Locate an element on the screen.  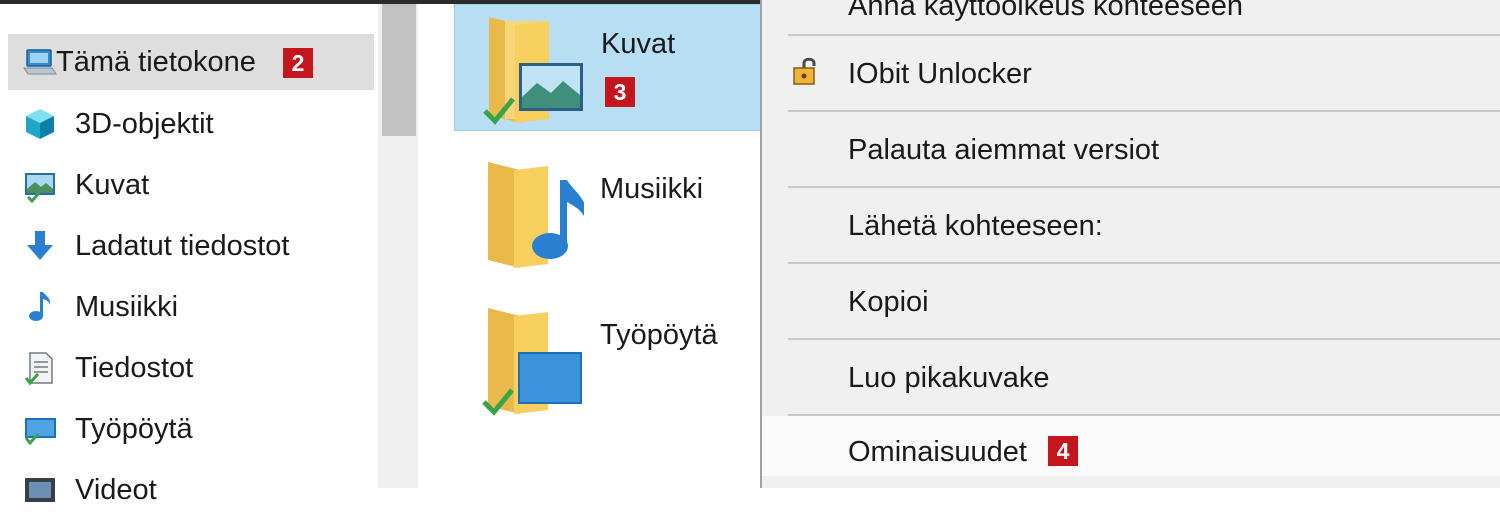
padlock-icon is located at coordinates (806, 71).